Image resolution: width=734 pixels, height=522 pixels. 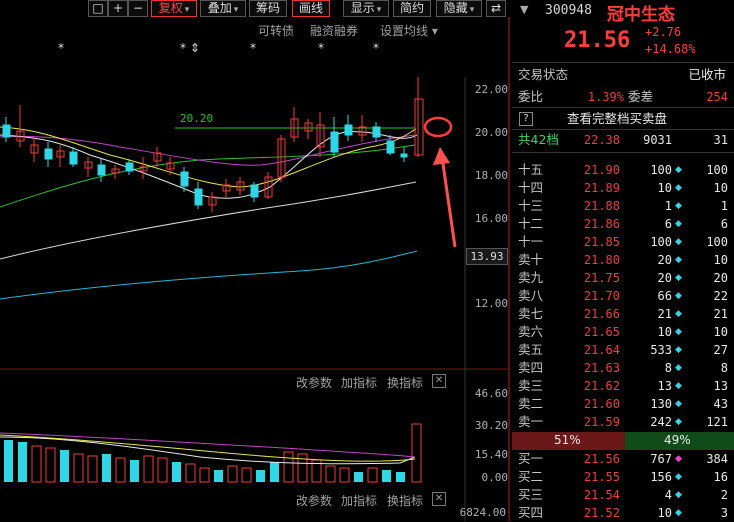 I want to click on level-price: 21.62, so click(x=601, y=386).